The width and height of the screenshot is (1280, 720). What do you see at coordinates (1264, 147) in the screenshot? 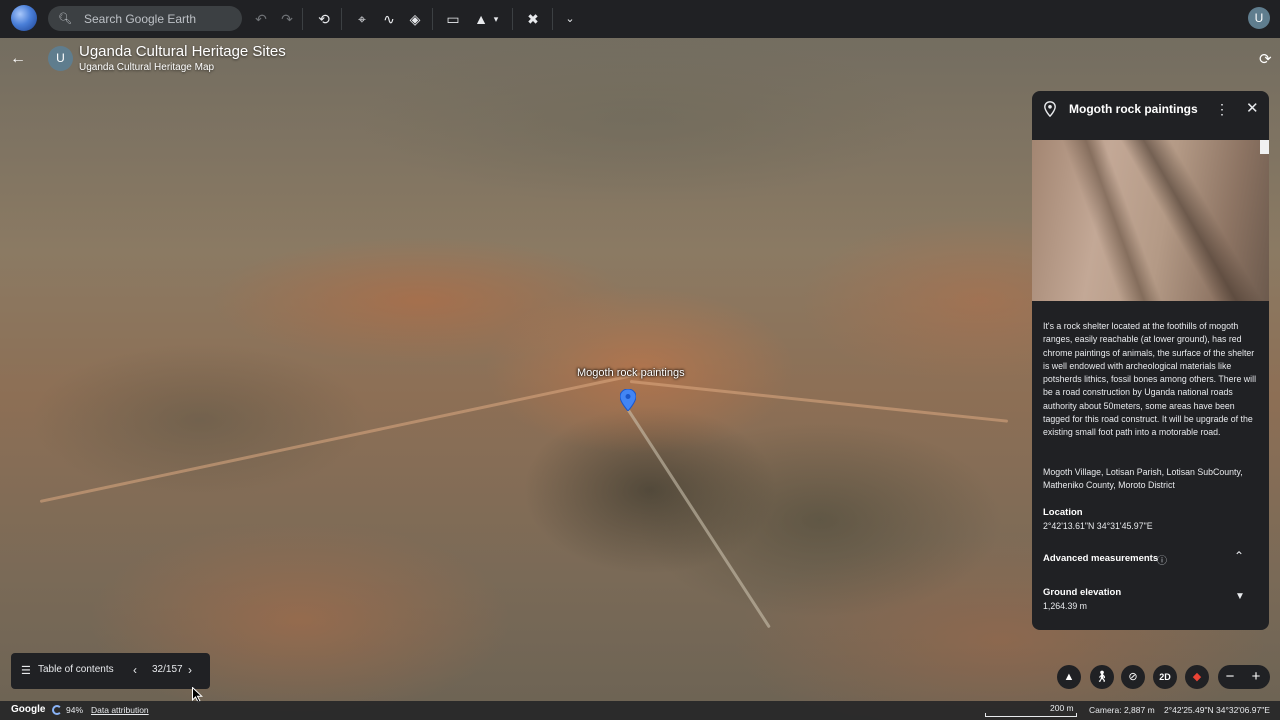
I see `photo-edge` at bounding box center [1264, 147].